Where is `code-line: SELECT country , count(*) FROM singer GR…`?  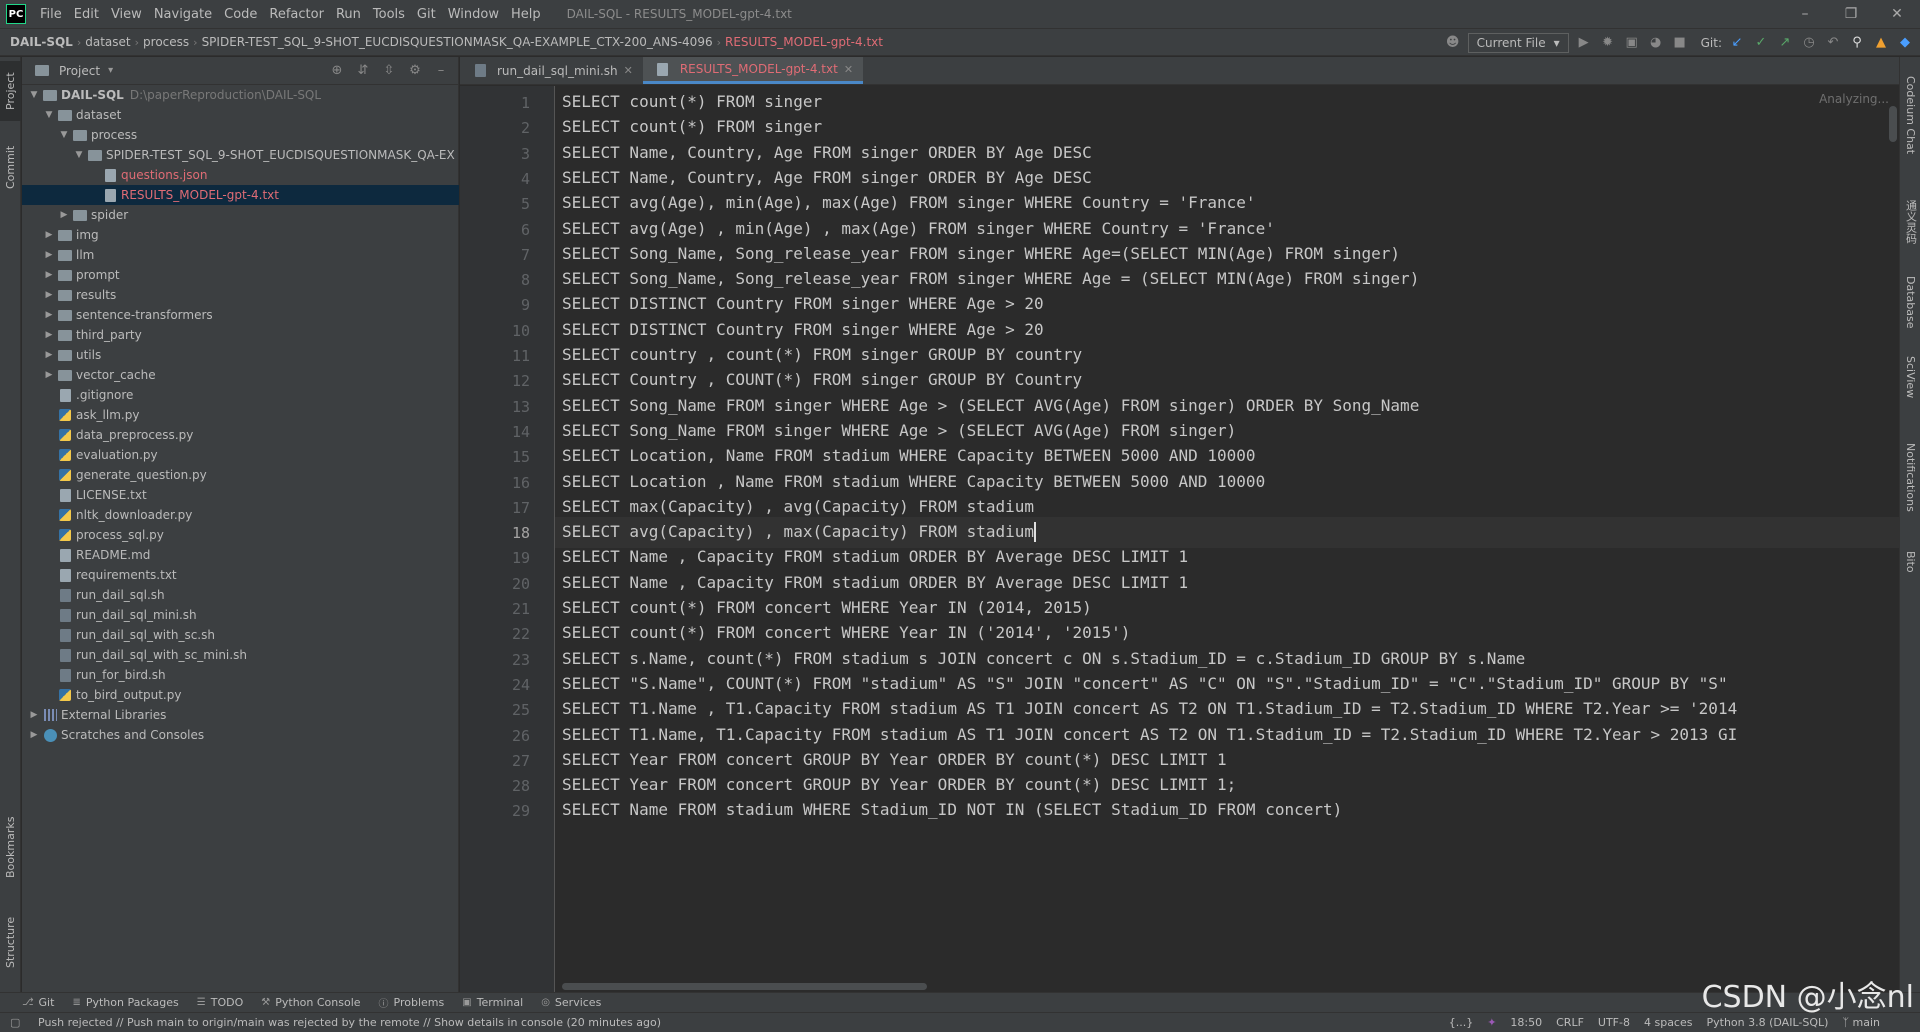
code-line: SELECT country , count(*) FROM singer GR… is located at coordinates (822, 354).